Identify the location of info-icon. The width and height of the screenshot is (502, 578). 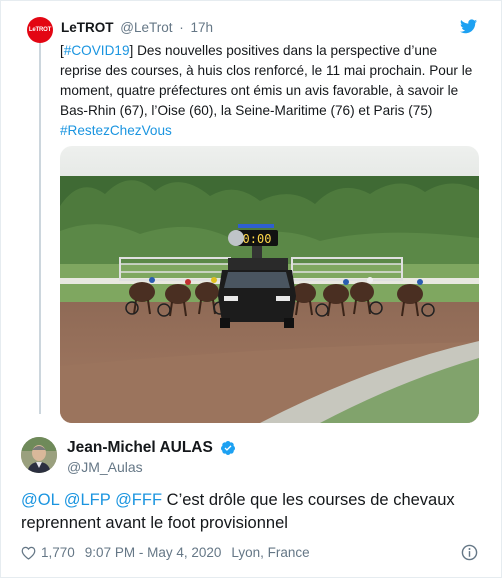
(469, 552).